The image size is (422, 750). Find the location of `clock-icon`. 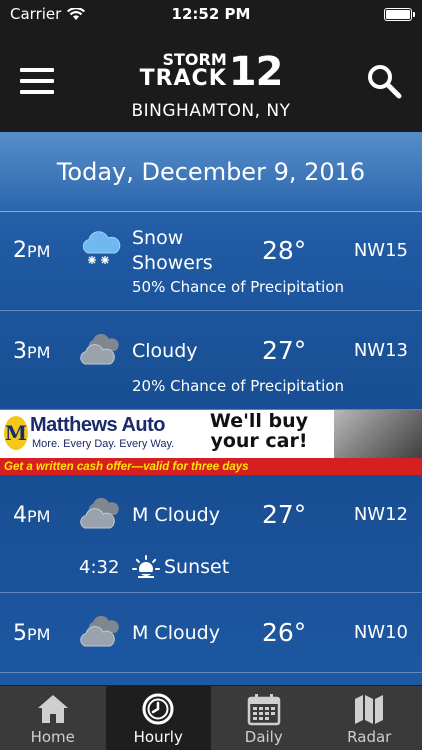

clock-icon is located at coordinates (158, 709).